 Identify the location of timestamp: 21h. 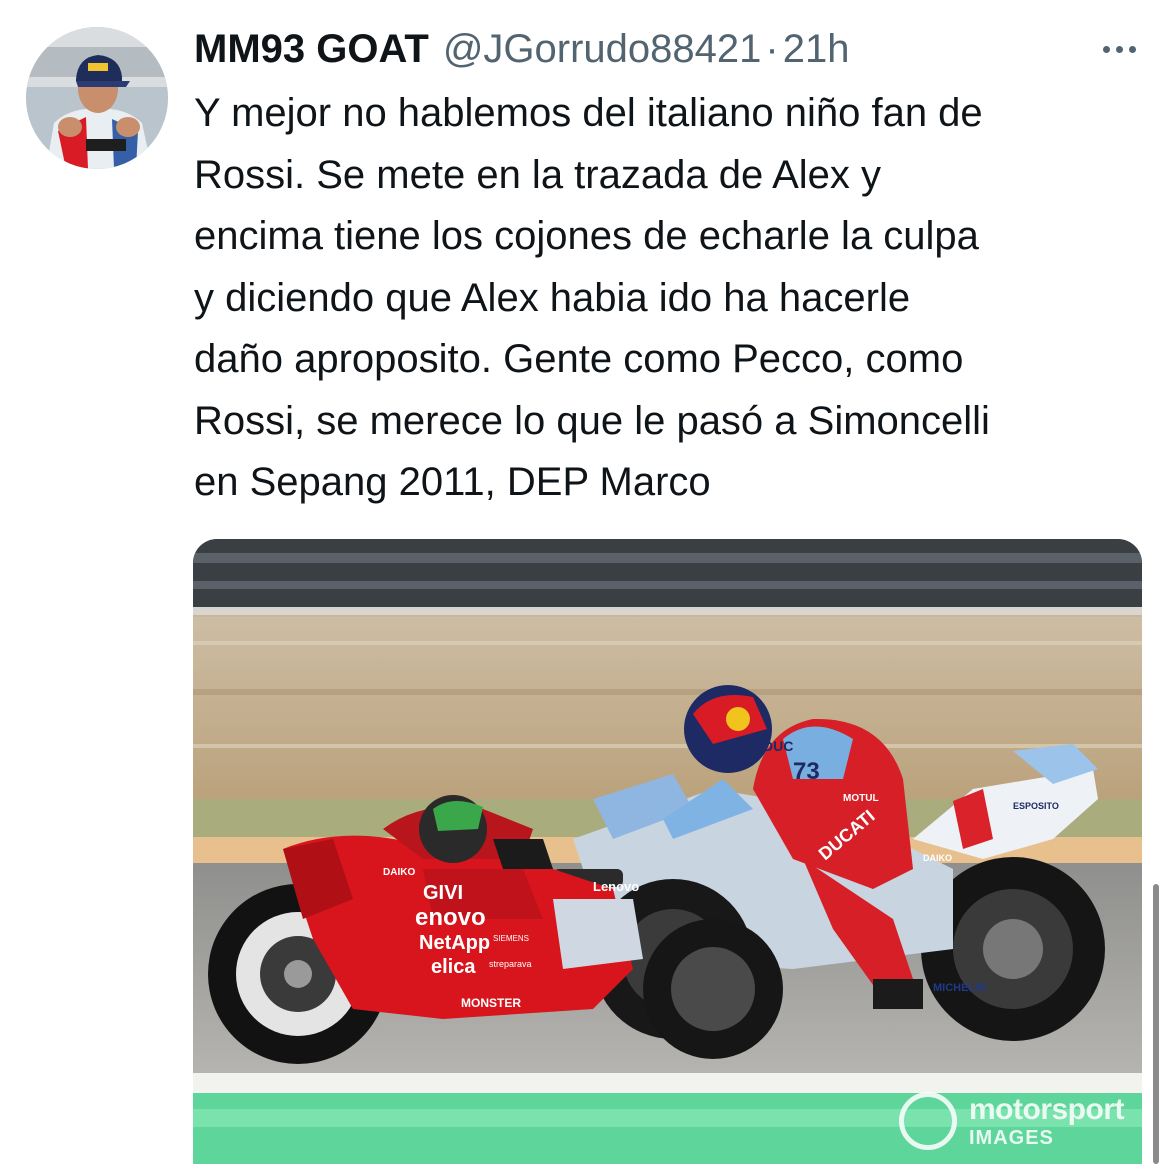
(816, 49).